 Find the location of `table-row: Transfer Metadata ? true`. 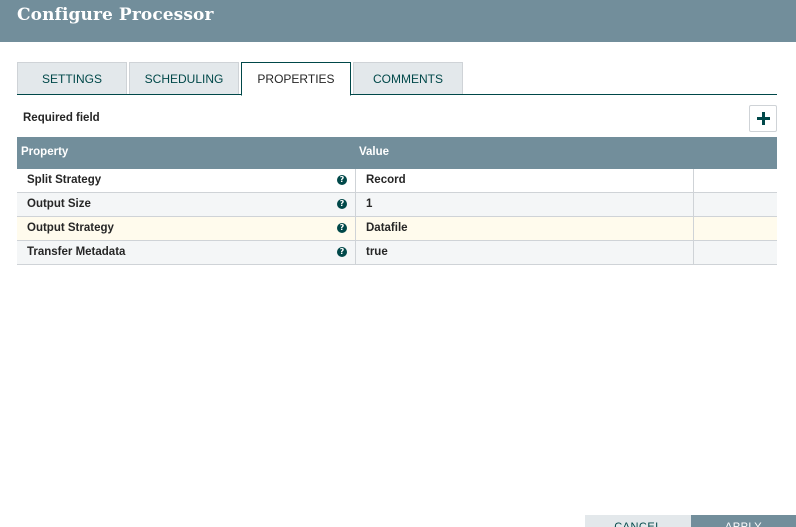

table-row: Transfer Metadata ? true is located at coordinates (397, 253).